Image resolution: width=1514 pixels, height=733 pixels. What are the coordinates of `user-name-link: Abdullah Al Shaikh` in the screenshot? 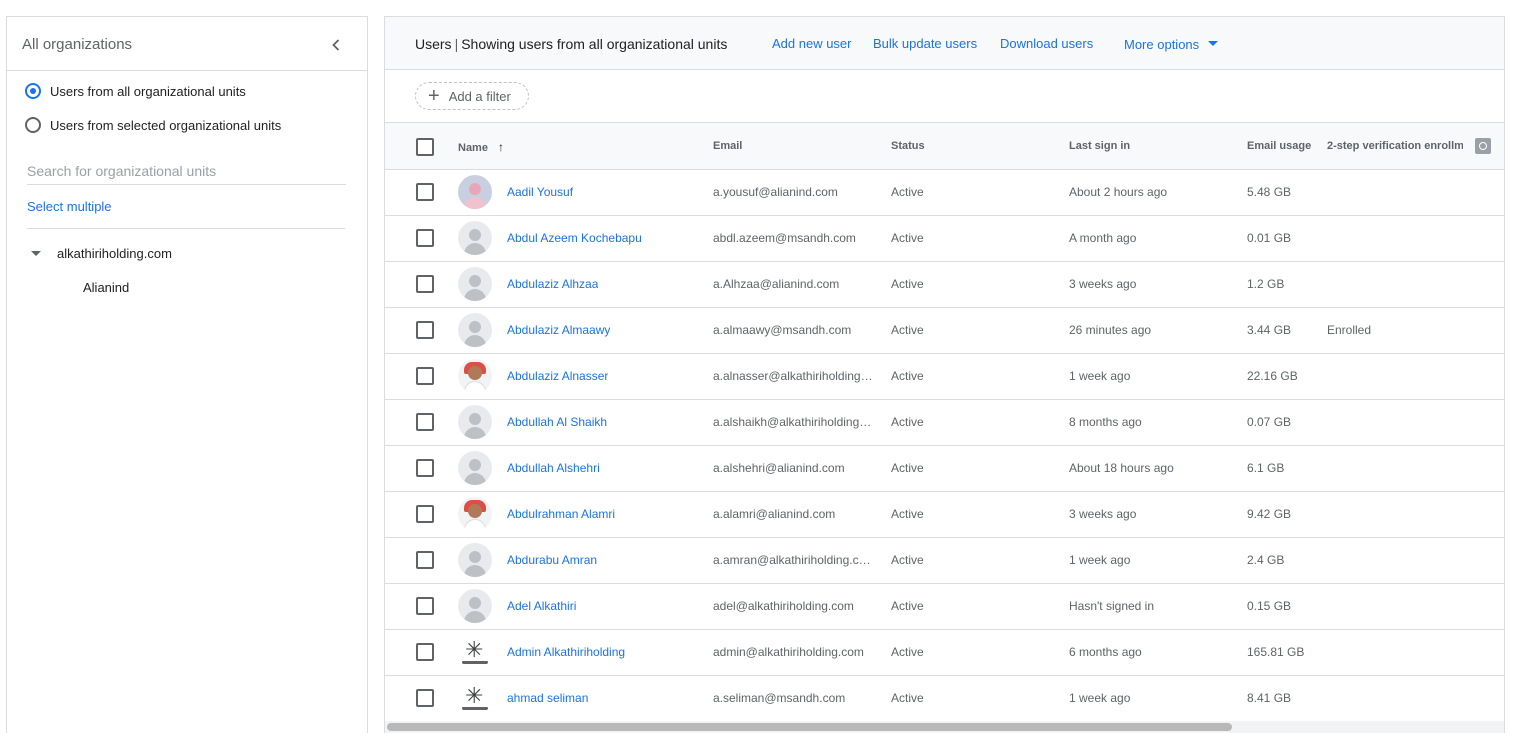 It's located at (557, 422).